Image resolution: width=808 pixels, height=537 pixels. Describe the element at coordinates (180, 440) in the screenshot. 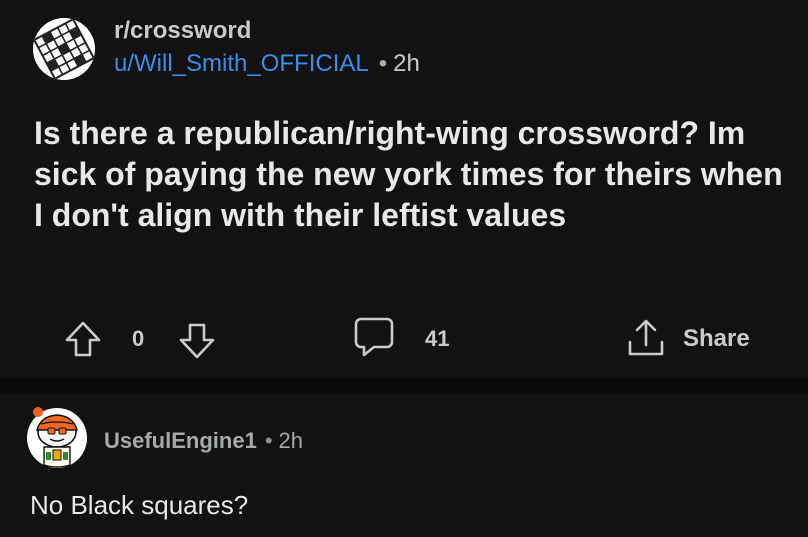

I see `comment-author-link: UsefulEngine1` at that location.